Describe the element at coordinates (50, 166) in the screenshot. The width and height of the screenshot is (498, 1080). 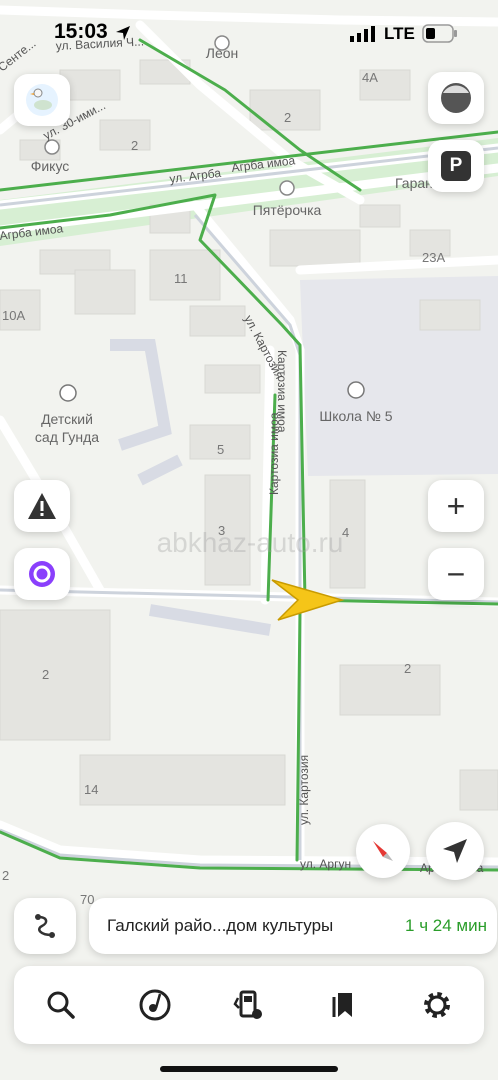
I see `poi-label: Фикус` at that location.